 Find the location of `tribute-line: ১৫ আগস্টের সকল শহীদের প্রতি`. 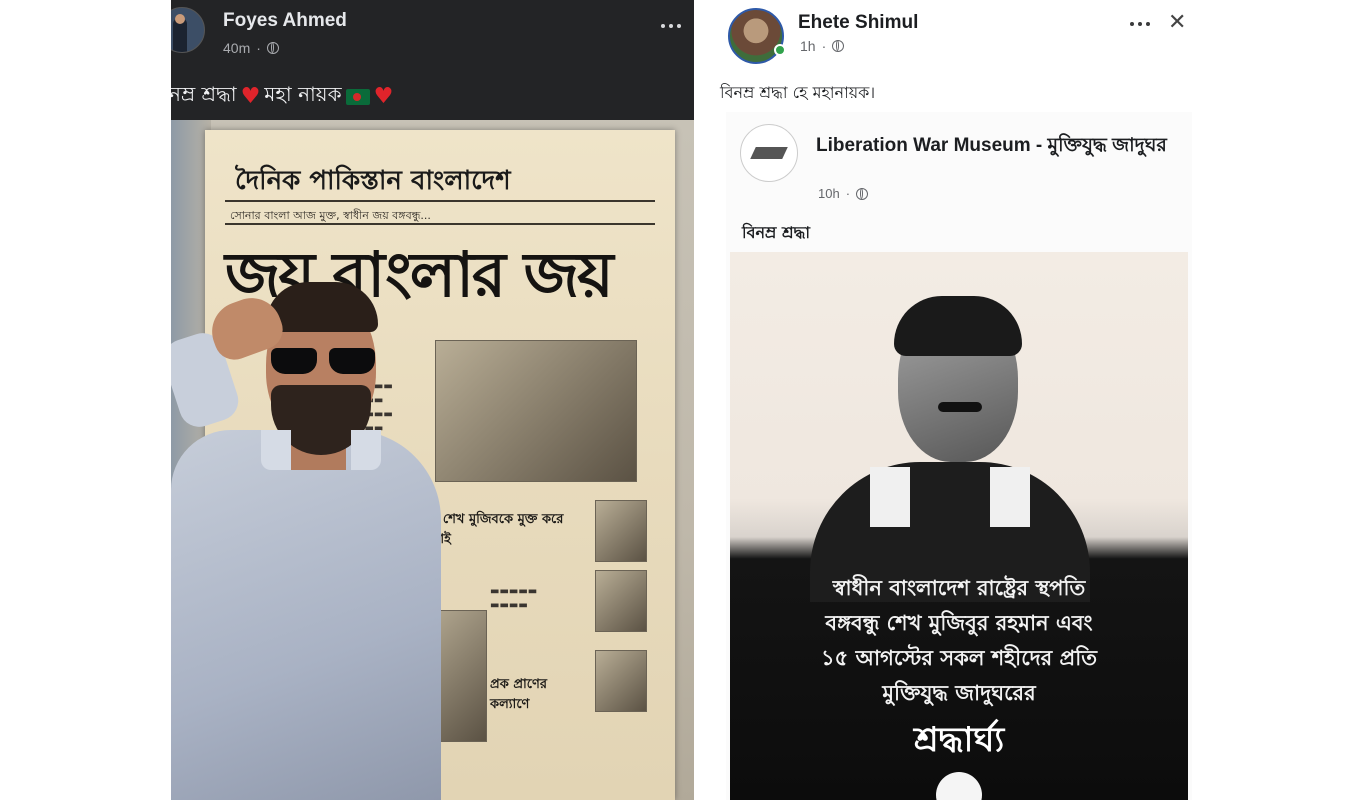

tribute-line: ১৫ আগস্টের সকল শহীদের প্রতি is located at coordinates (959, 657).